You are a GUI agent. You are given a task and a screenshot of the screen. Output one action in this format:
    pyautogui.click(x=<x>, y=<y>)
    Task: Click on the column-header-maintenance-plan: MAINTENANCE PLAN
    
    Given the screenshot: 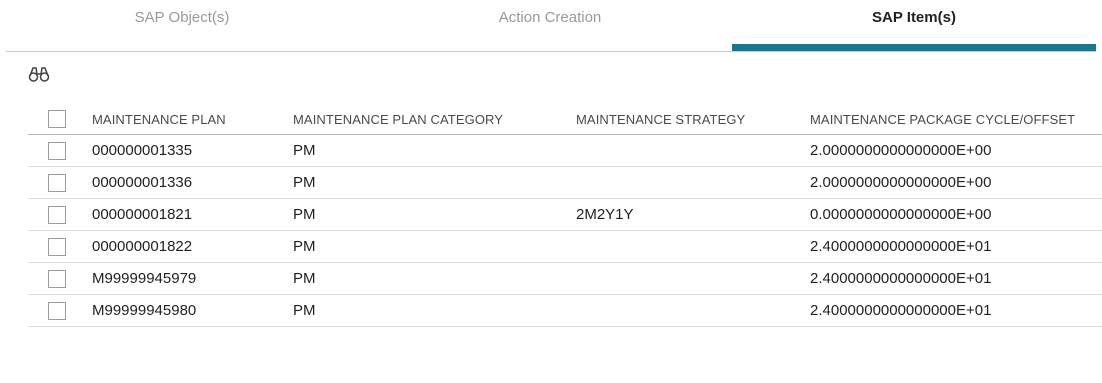 What is the action you would take?
    pyautogui.click(x=192, y=119)
    